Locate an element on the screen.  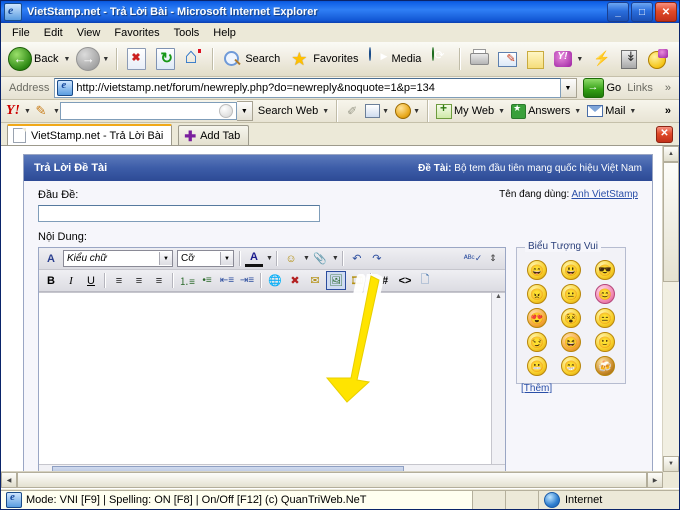
scroll-down-icon: ▼ is located at coordinates (671, 464).